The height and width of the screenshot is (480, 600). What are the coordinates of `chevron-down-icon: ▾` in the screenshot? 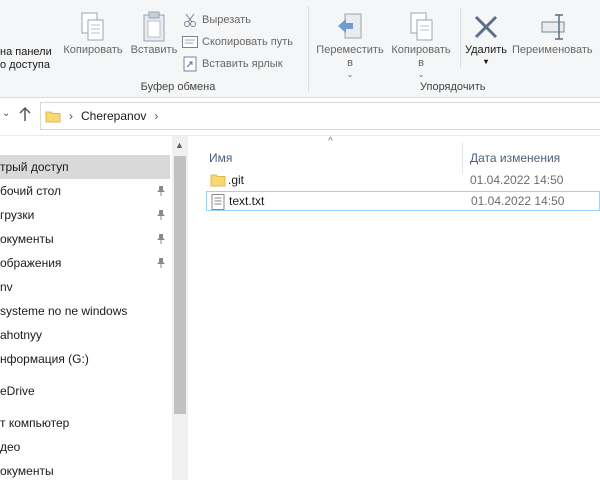 It's located at (485, 61).